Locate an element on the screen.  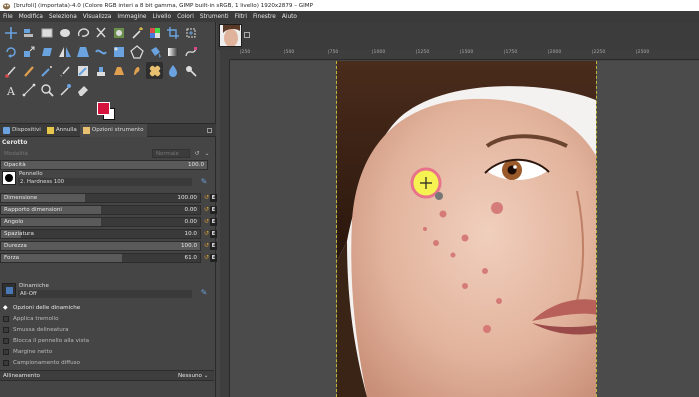
menu-image: Immagine is located at coordinates (131, 17).